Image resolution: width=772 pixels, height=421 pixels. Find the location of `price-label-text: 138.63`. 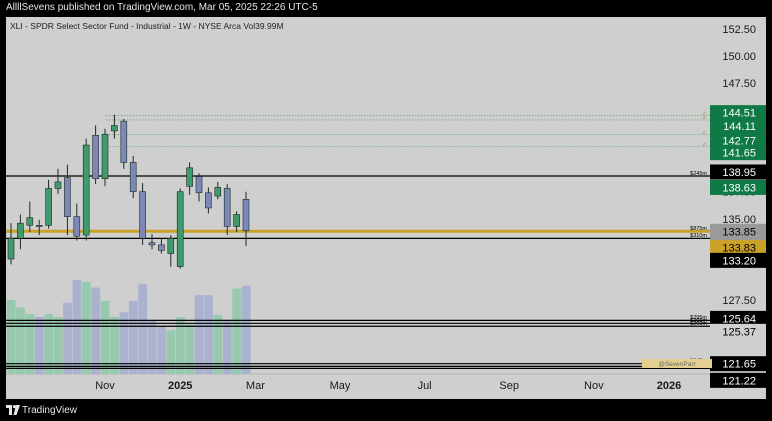

price-label-text: 138.63 is located at coordinates (739, 188).